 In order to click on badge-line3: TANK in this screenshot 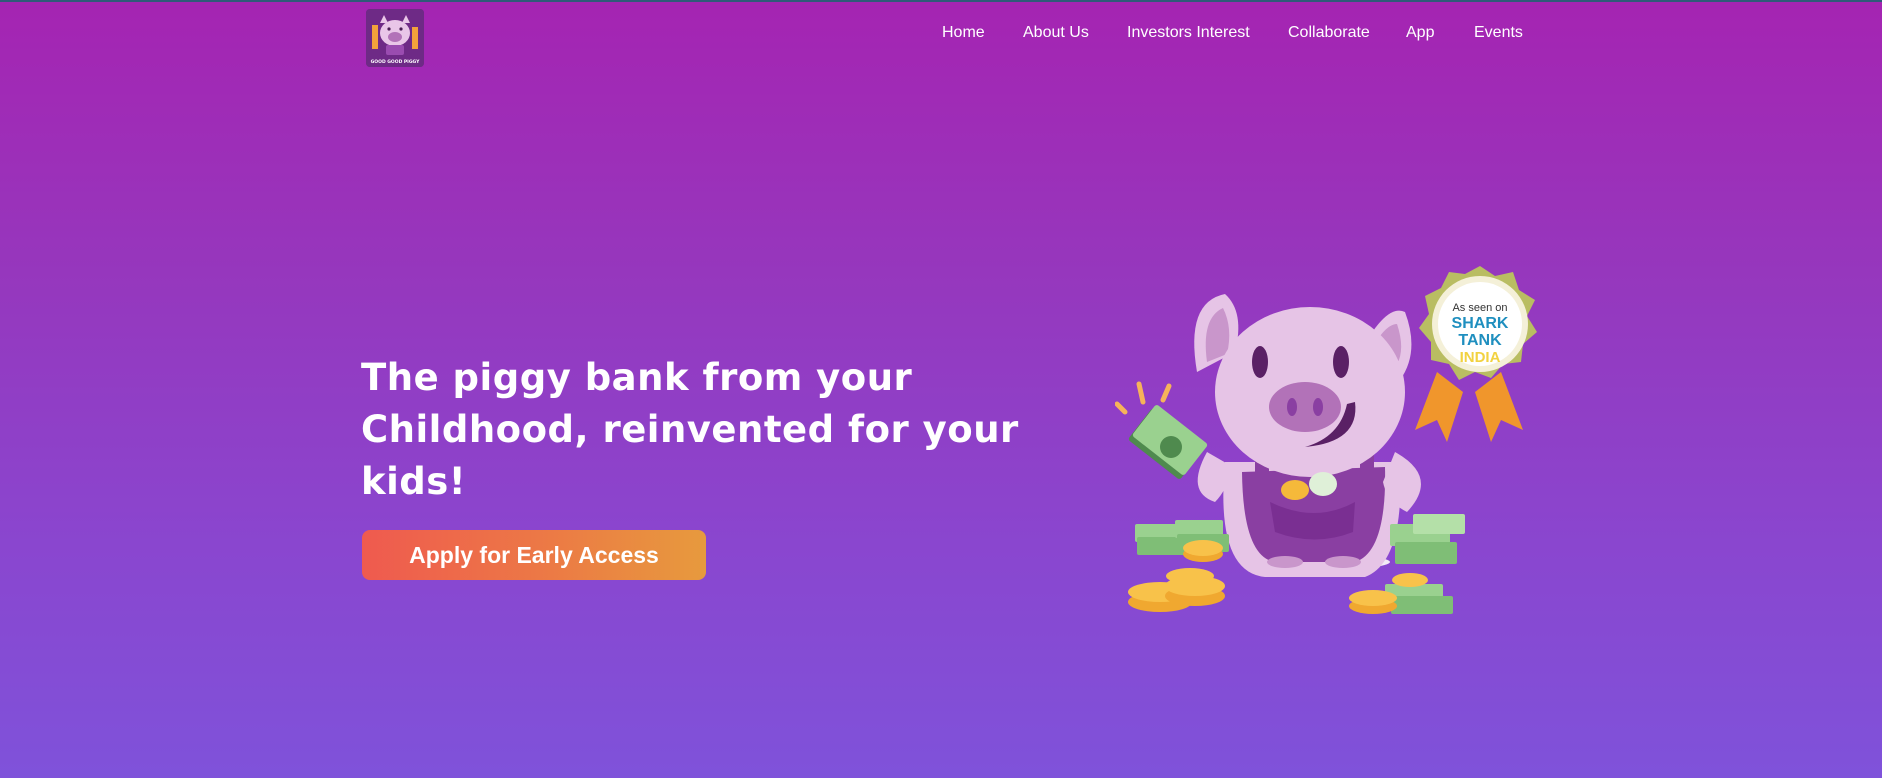, I will do `click(1480, 340)`.